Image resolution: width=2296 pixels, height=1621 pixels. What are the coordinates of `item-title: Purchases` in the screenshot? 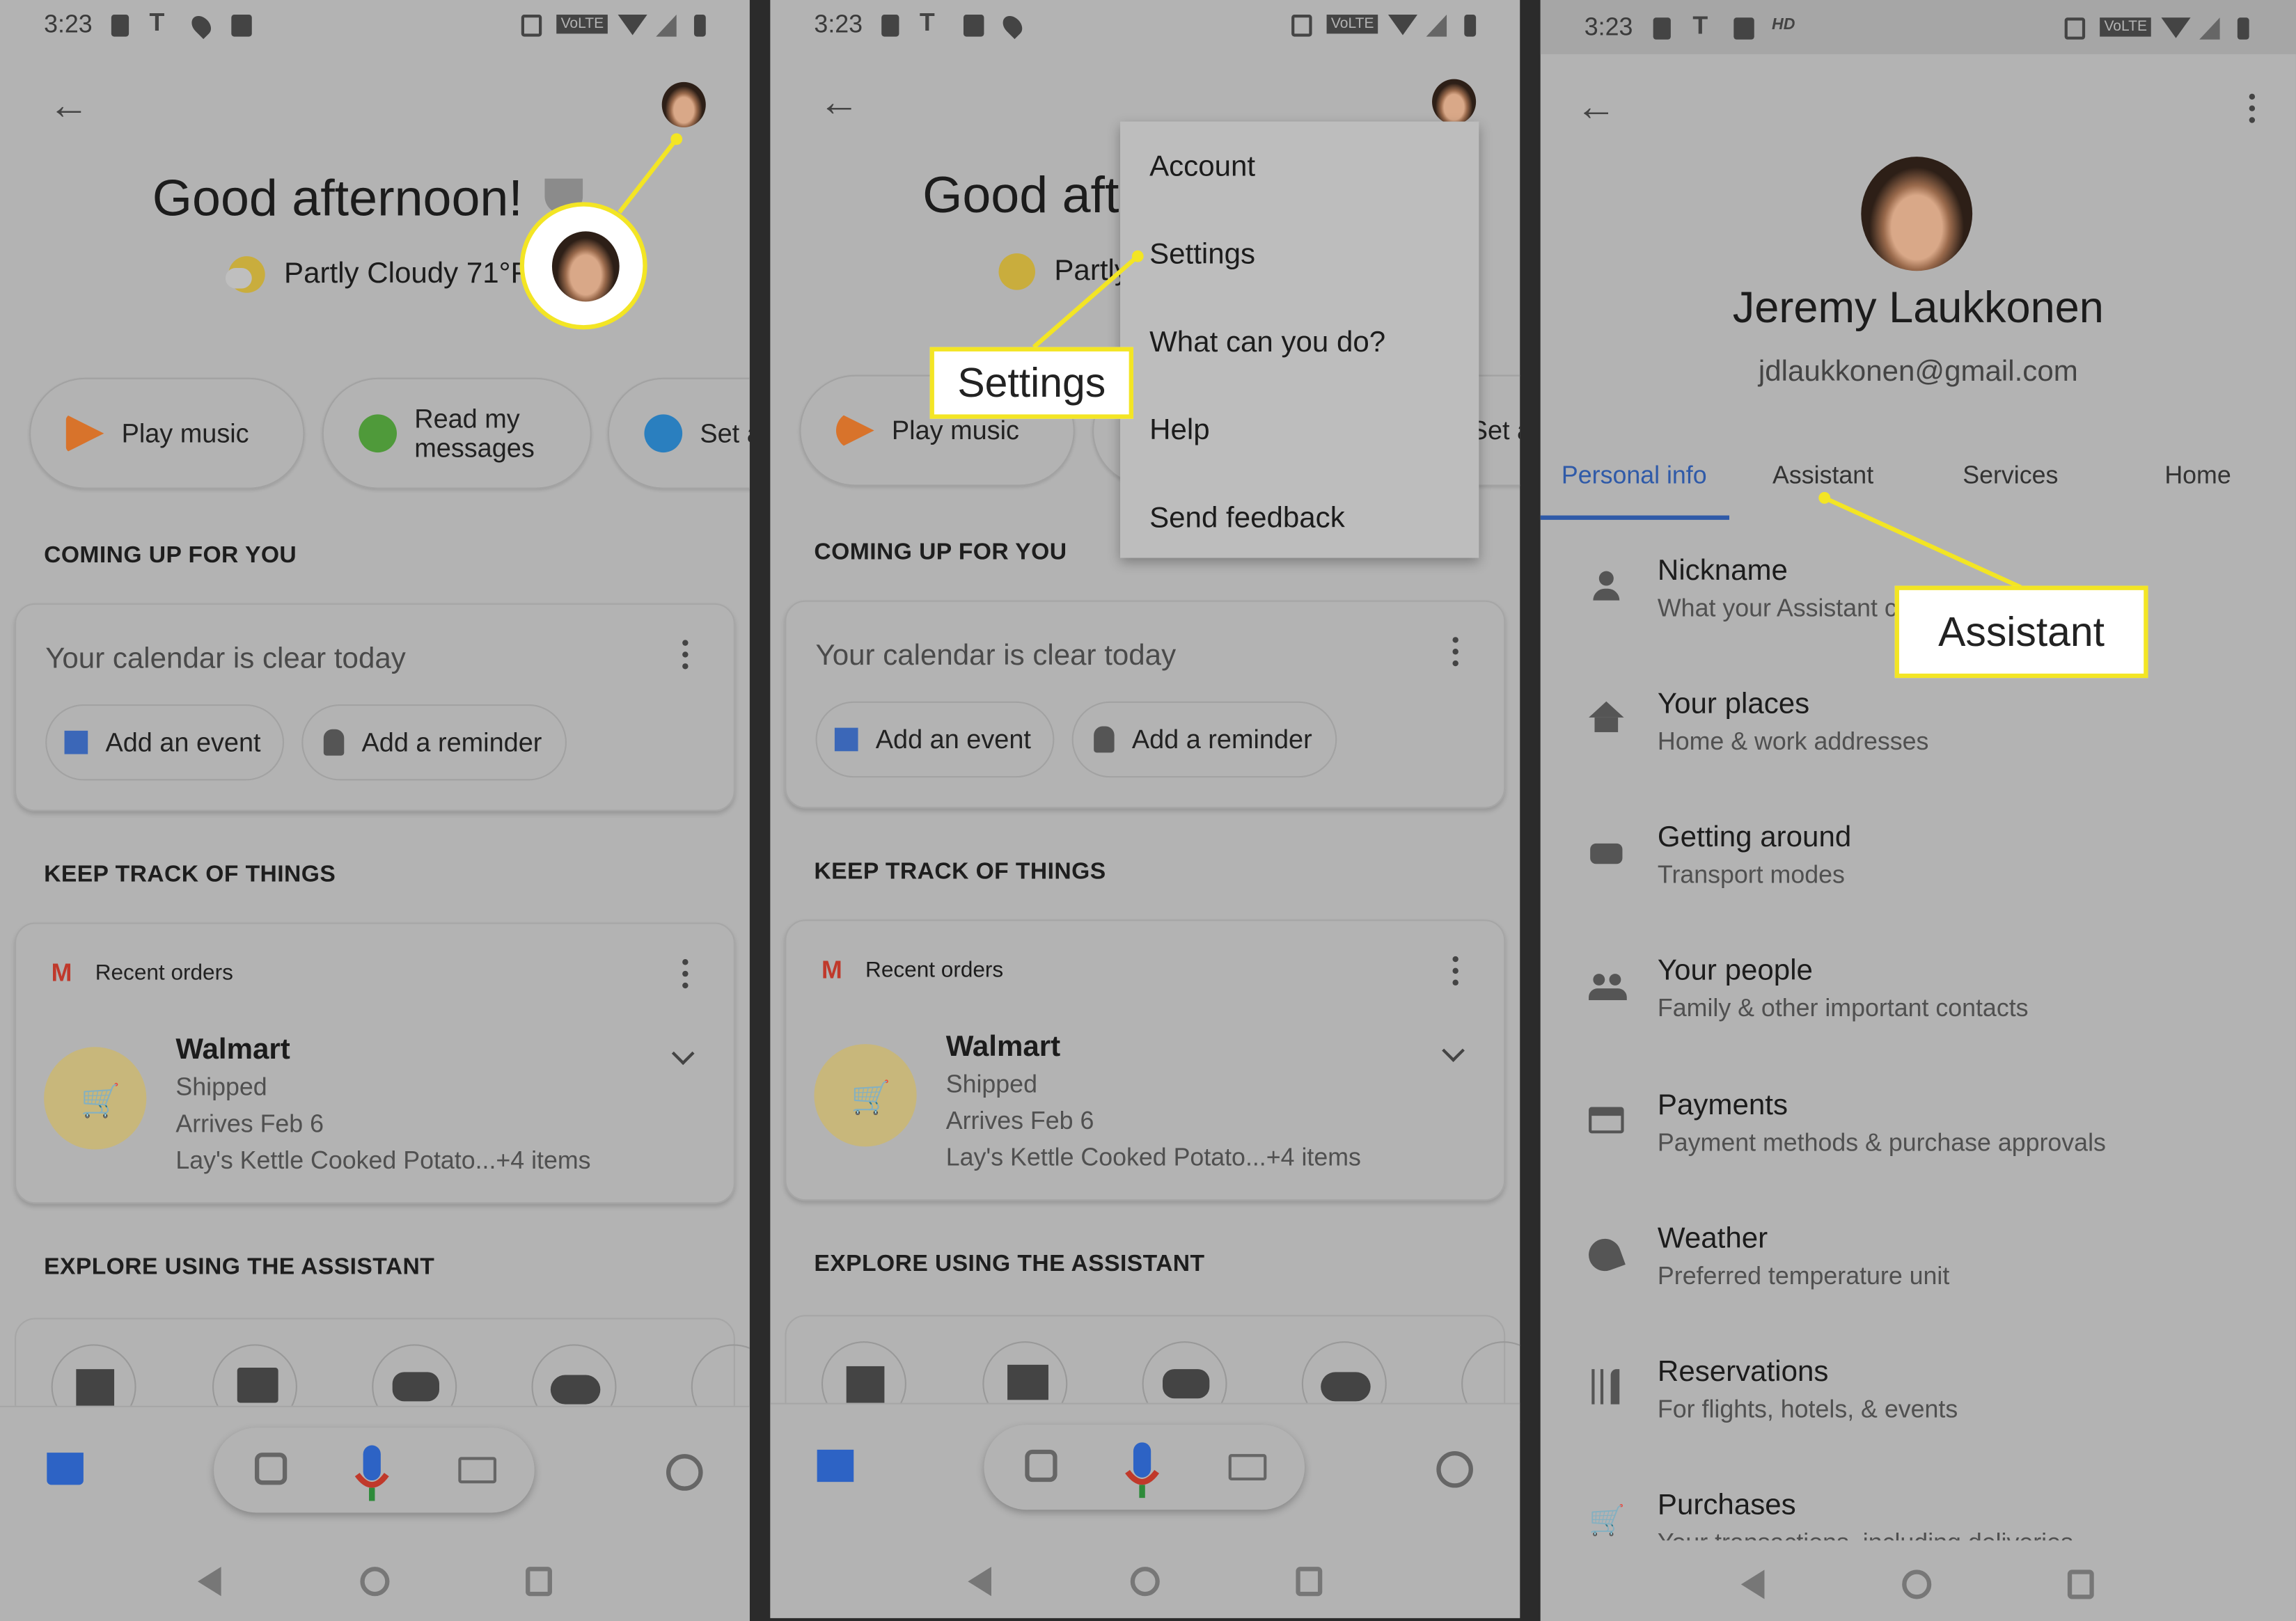 It's located at (1726, 1505).